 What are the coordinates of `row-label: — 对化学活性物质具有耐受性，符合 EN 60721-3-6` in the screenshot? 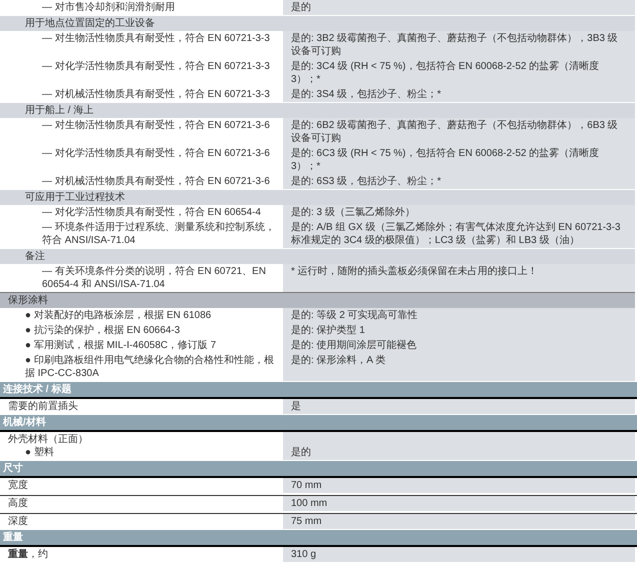 It's located at (156, 153).